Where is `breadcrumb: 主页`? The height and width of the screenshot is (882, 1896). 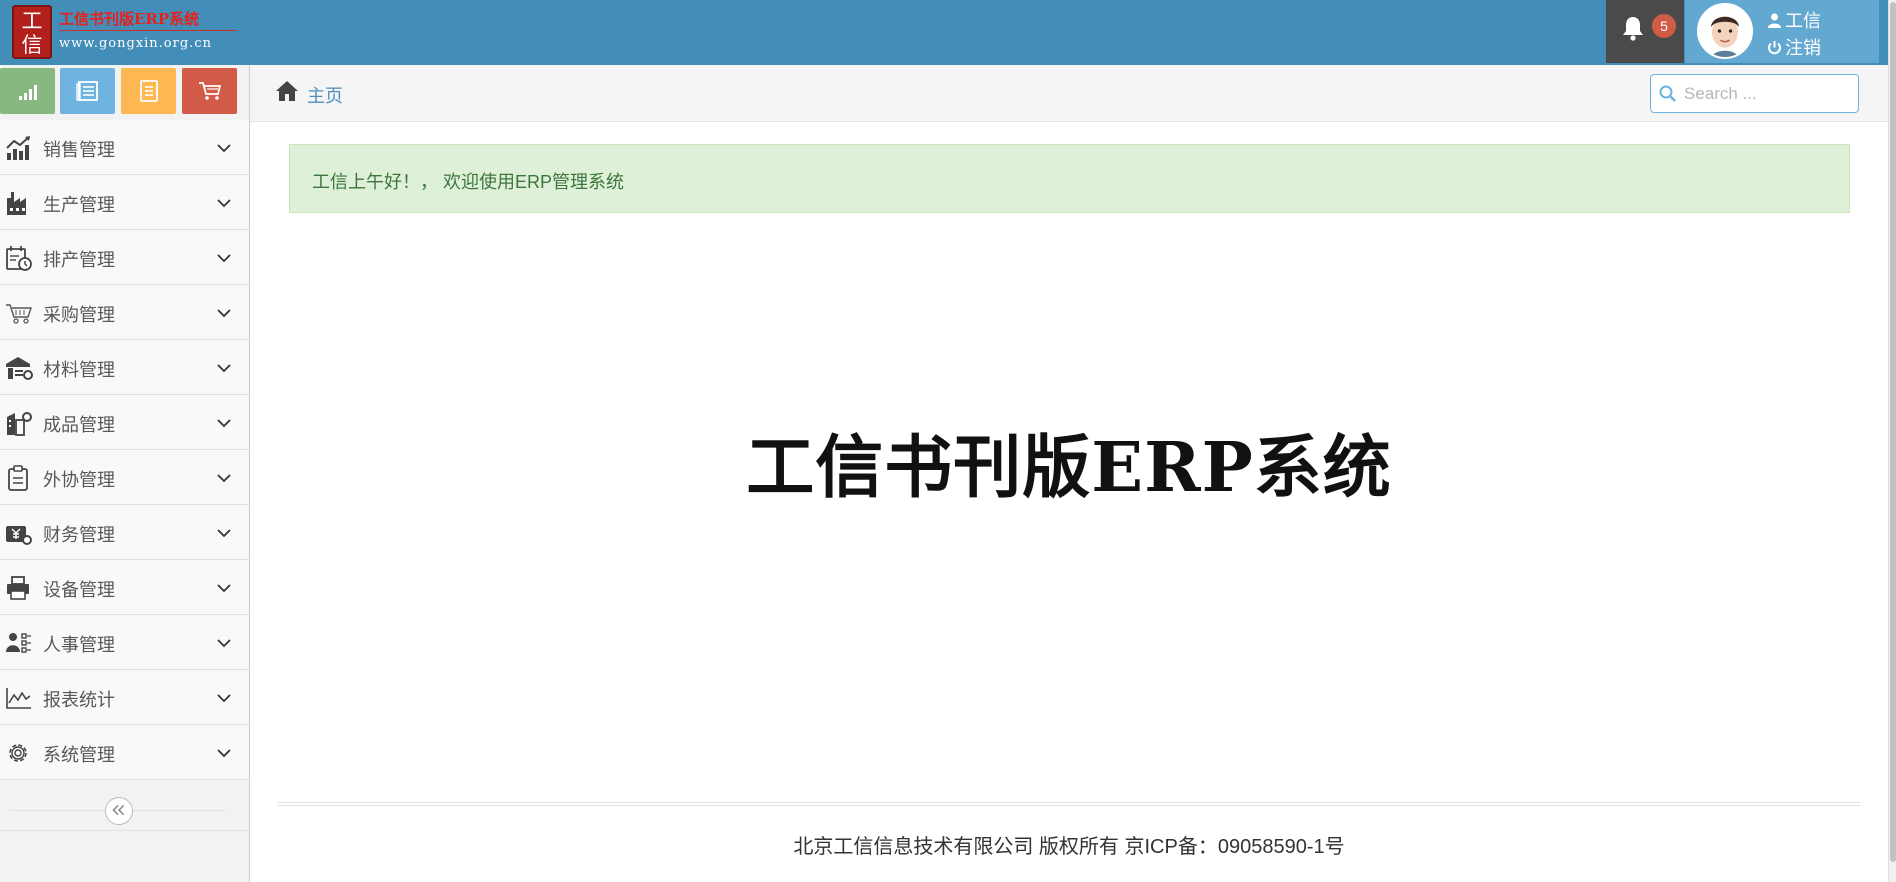
breadcrumb: 主页 is located at coordinates (1069, 93).